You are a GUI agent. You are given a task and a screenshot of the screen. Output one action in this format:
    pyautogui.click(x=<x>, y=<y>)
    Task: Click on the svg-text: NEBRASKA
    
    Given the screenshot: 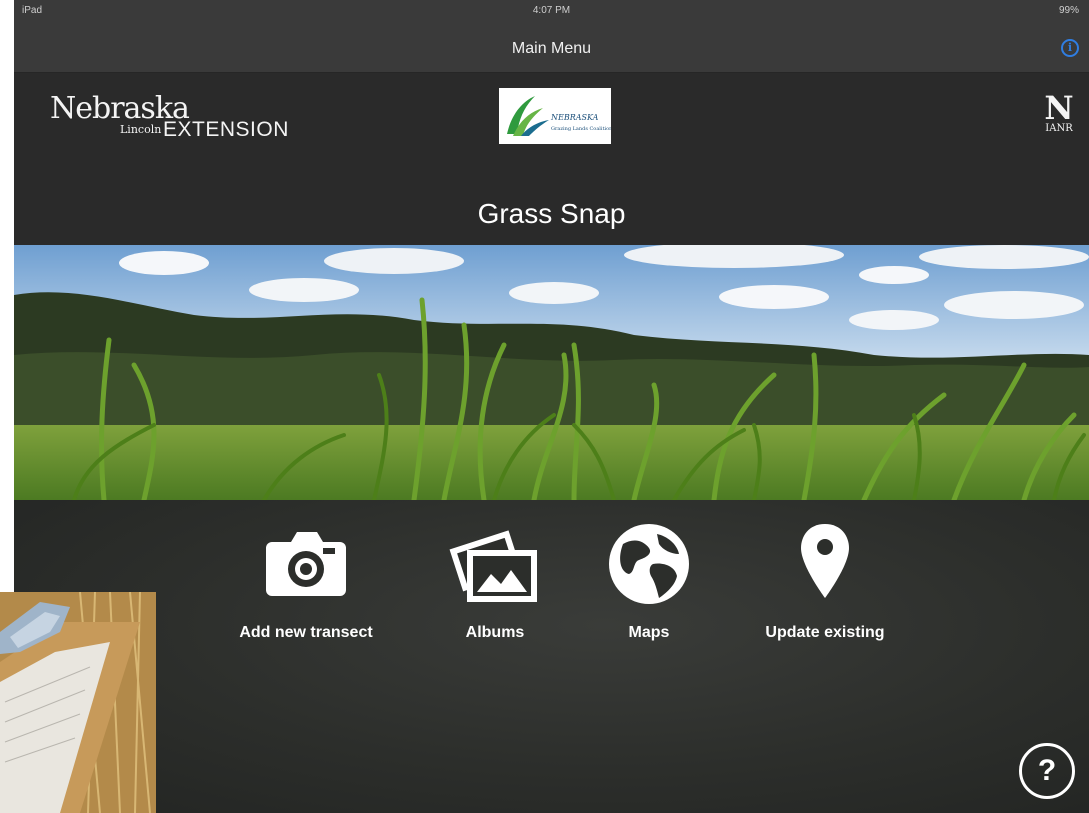 What is the action you would take?
    pyautogui.click(x=574, y=117)
    